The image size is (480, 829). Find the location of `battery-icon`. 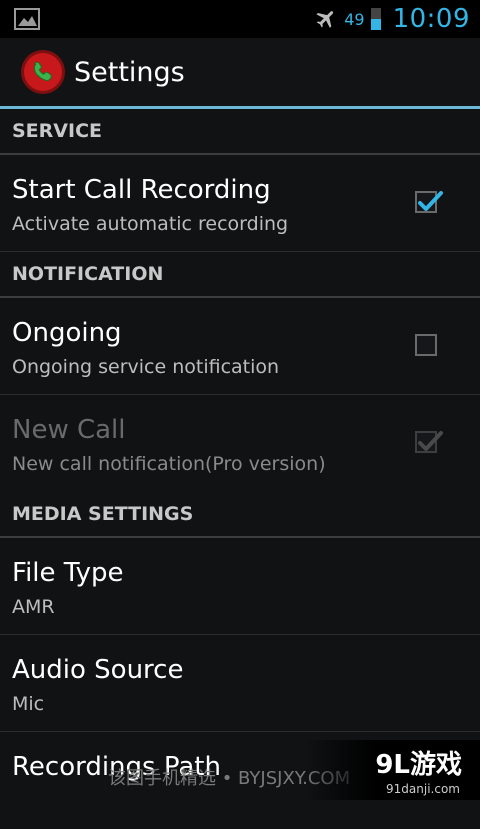

battery-icon is located at coordinates (375, 19).